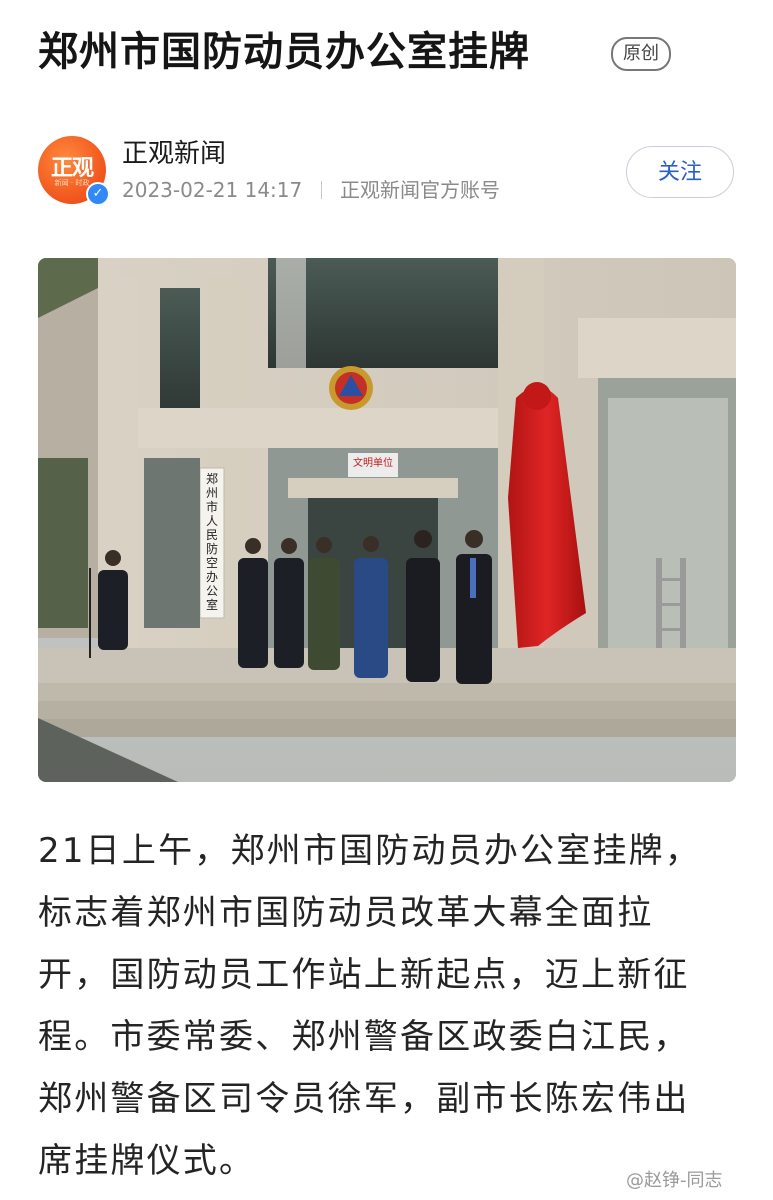  I want to click on body-line: 21日上午，郑州市国防动员办公室挂牌，, so click(370, 851).